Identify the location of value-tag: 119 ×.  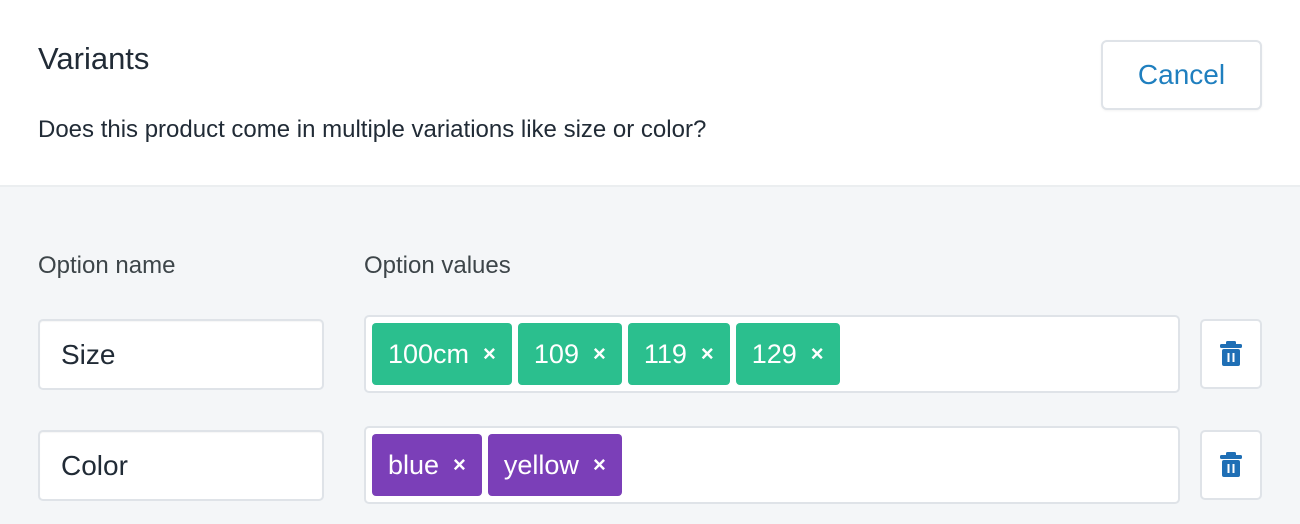
(678, 354).